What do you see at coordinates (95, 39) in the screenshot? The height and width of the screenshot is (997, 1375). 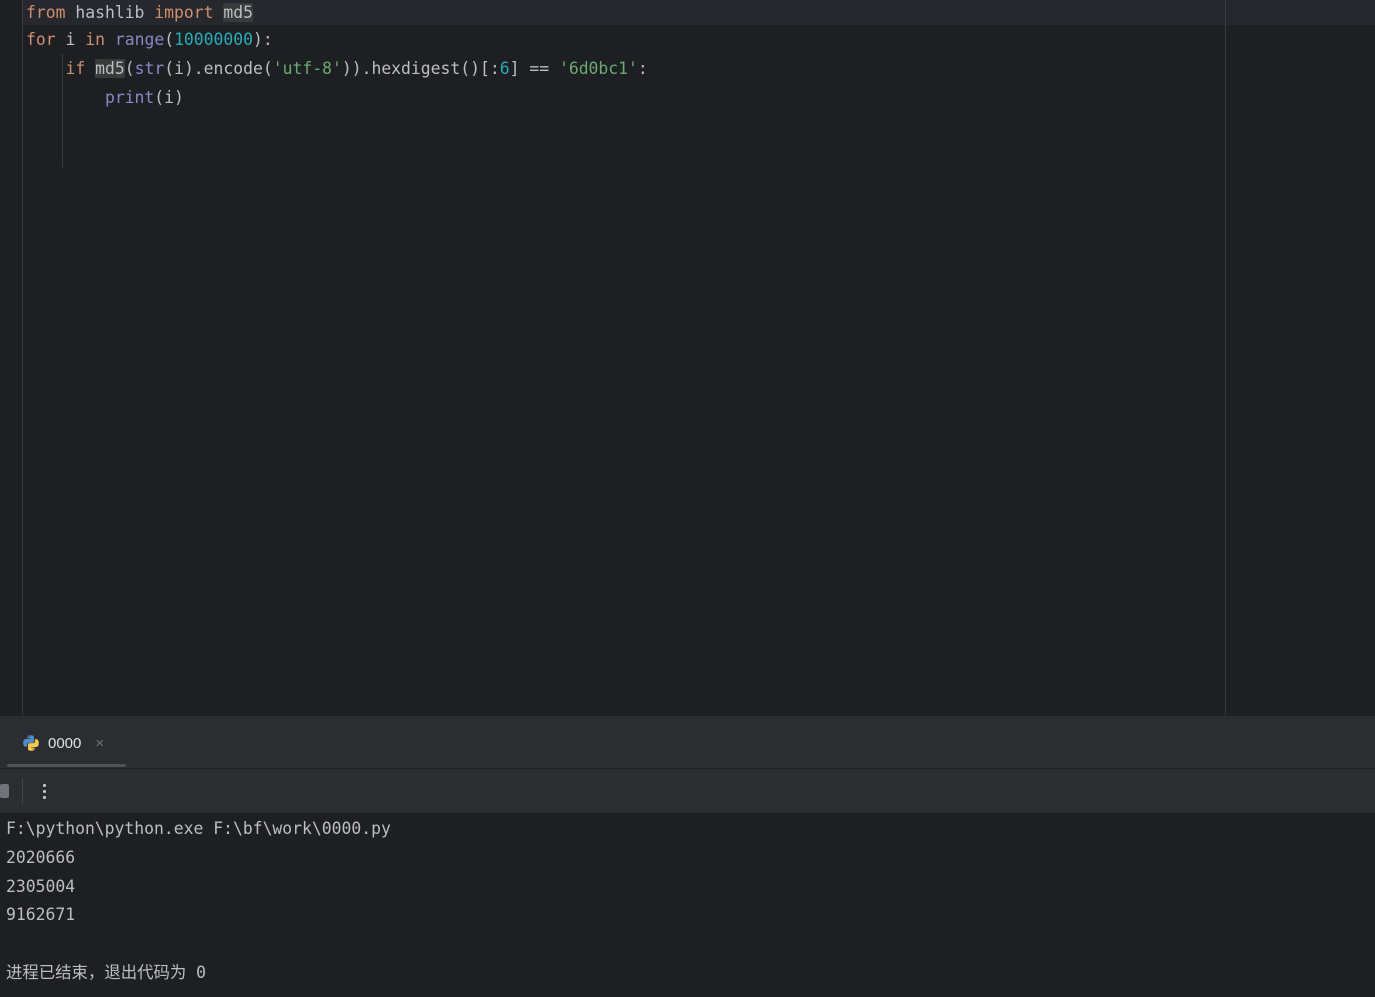 I see `keyword-in: in` at bounding box center [95, 39].